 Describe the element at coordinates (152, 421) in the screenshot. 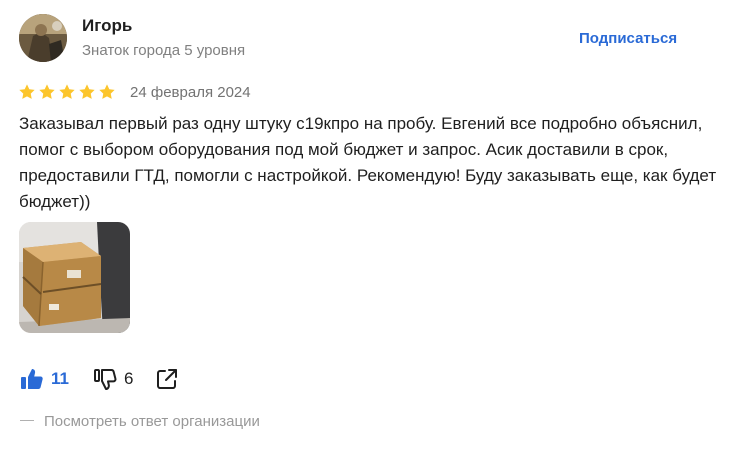

I see `org-reply-label: Посмотреть ответ организации` at that location.